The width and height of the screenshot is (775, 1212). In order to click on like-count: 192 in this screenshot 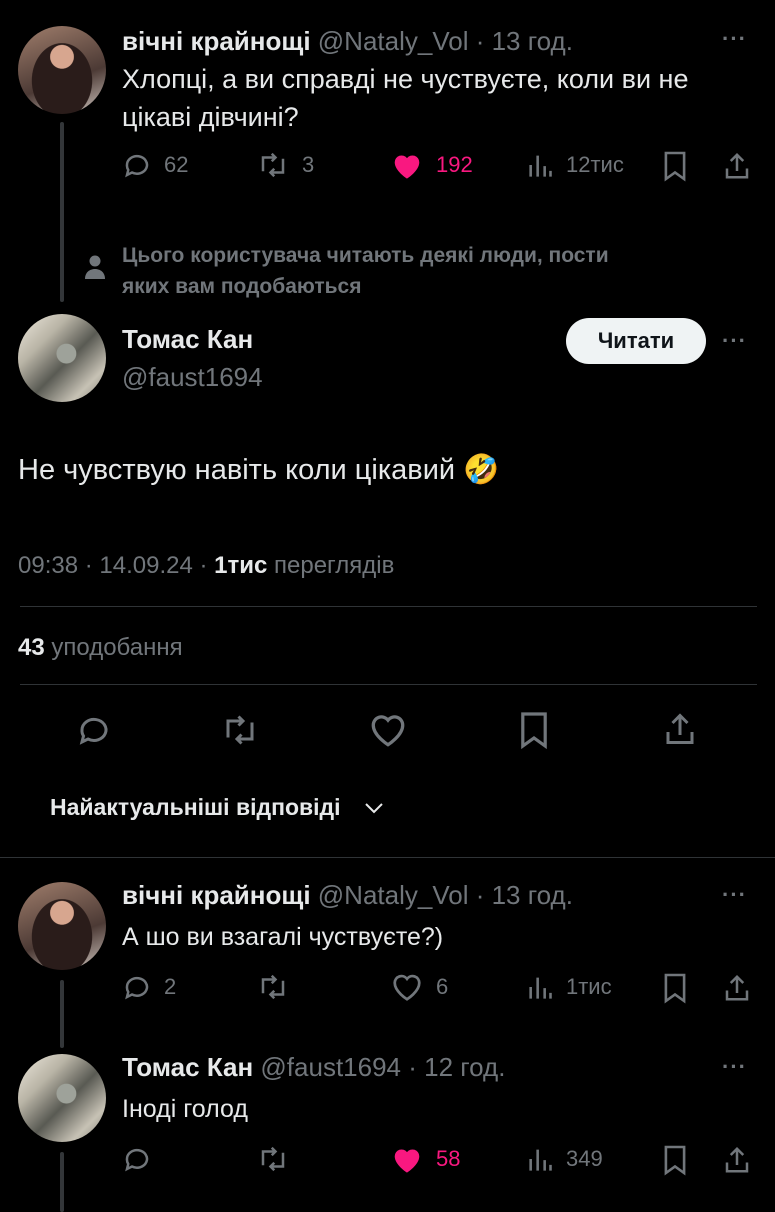, I will do `click(454, 164)`.